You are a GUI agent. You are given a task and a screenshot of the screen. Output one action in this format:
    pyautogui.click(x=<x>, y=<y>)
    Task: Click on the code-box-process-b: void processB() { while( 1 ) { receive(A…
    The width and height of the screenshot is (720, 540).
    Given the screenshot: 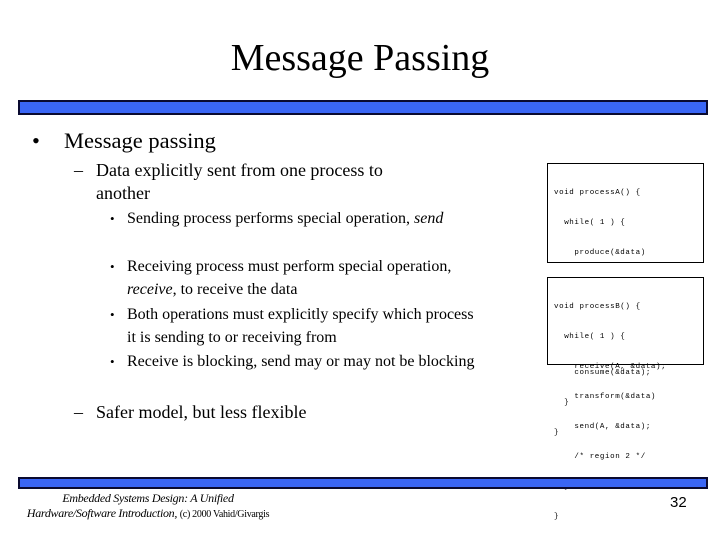 What is the action you would take?
    pyautogui.click(x=625, y=399)
    